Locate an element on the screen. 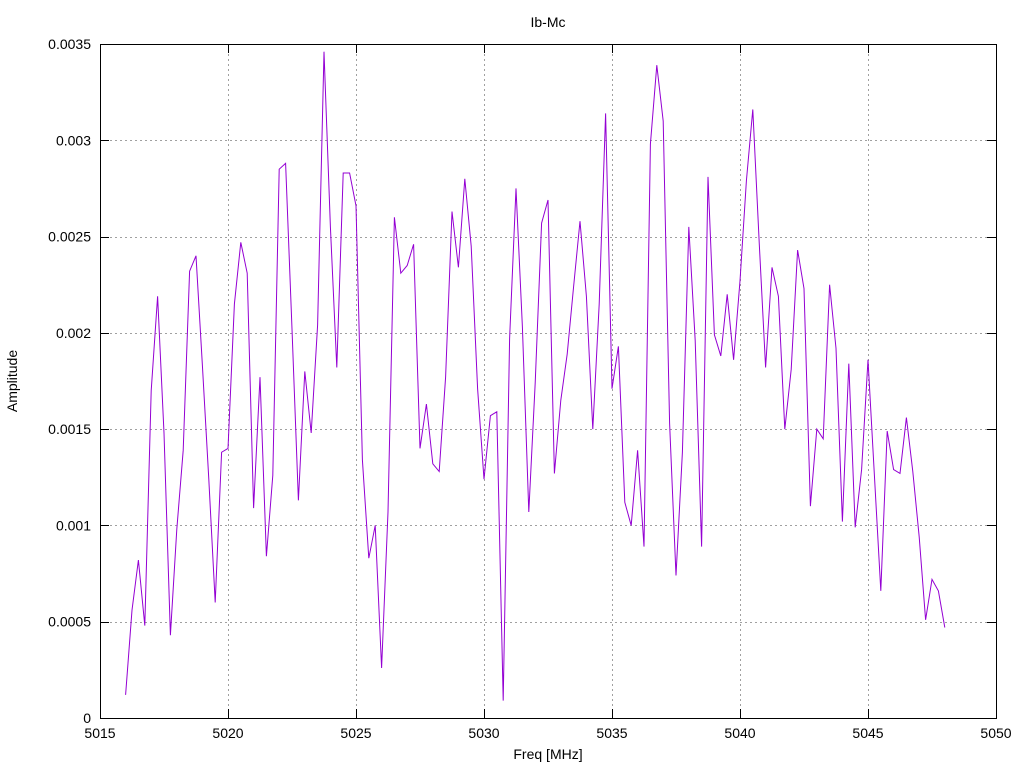 This screenshot has height=768, width=1024. x-tick-label: 5050 is located at coordinates (995, 733).